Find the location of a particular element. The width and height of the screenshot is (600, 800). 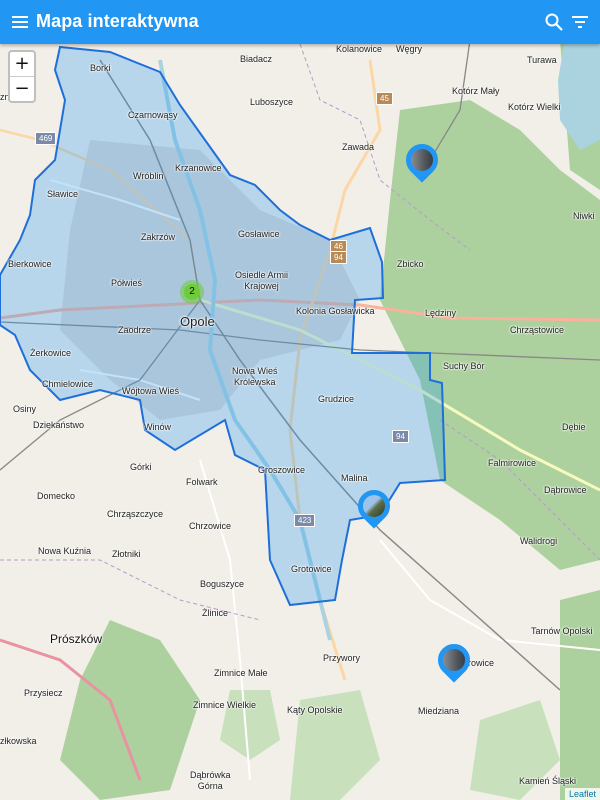

place-turawa: Turawa is located at coordinates (542, 60).